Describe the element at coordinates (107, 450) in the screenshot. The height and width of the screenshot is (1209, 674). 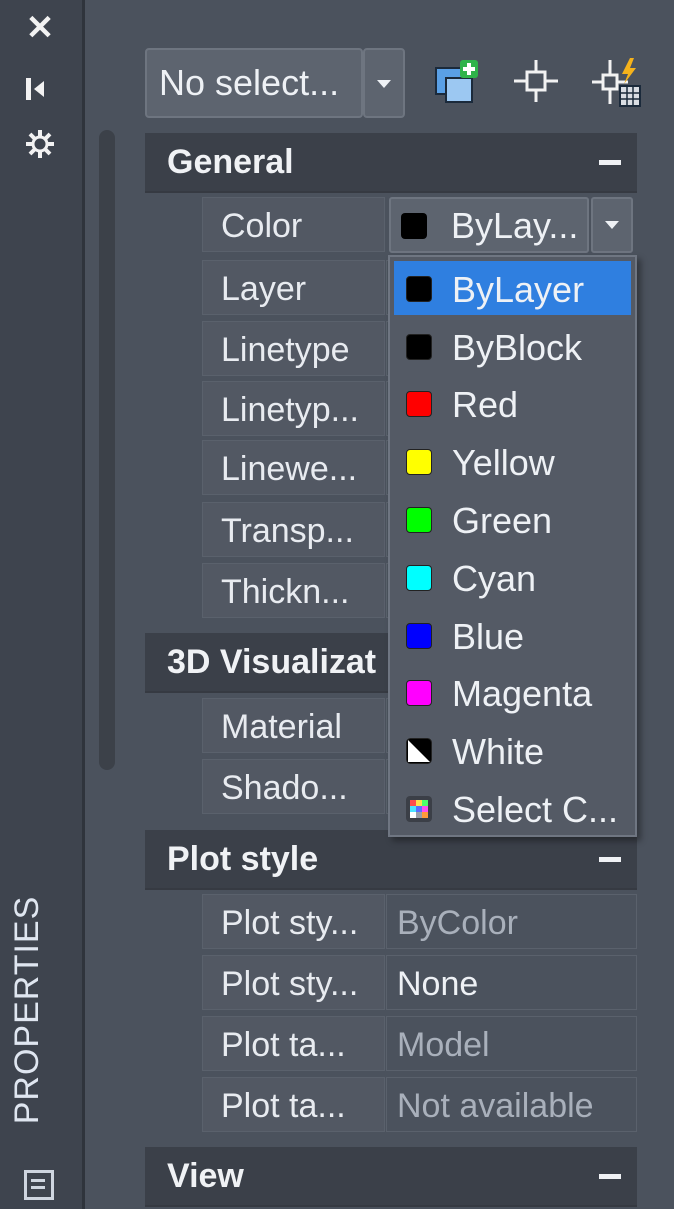
I see `scrollbar` at that location.